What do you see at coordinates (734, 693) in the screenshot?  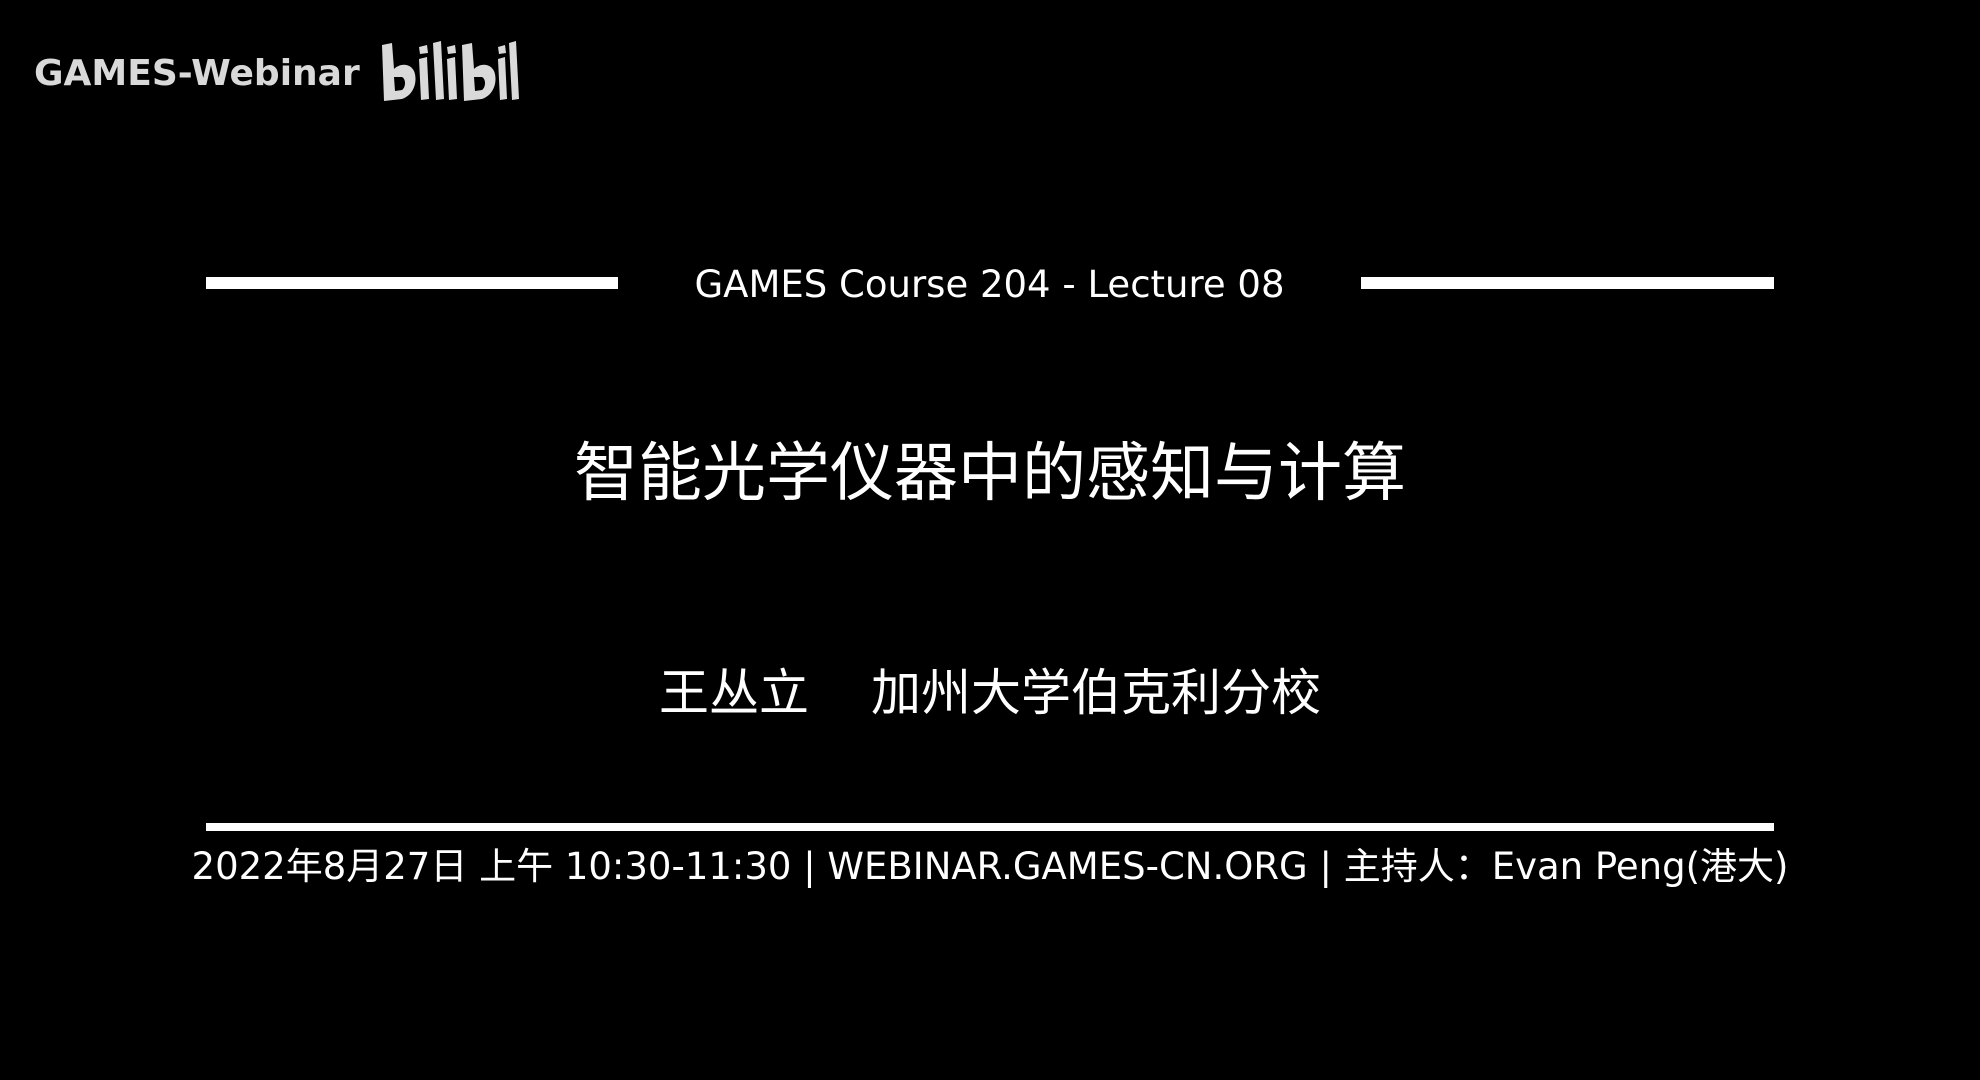 I see `speaker-name: 王丛立` at bounding box center [734, 693].